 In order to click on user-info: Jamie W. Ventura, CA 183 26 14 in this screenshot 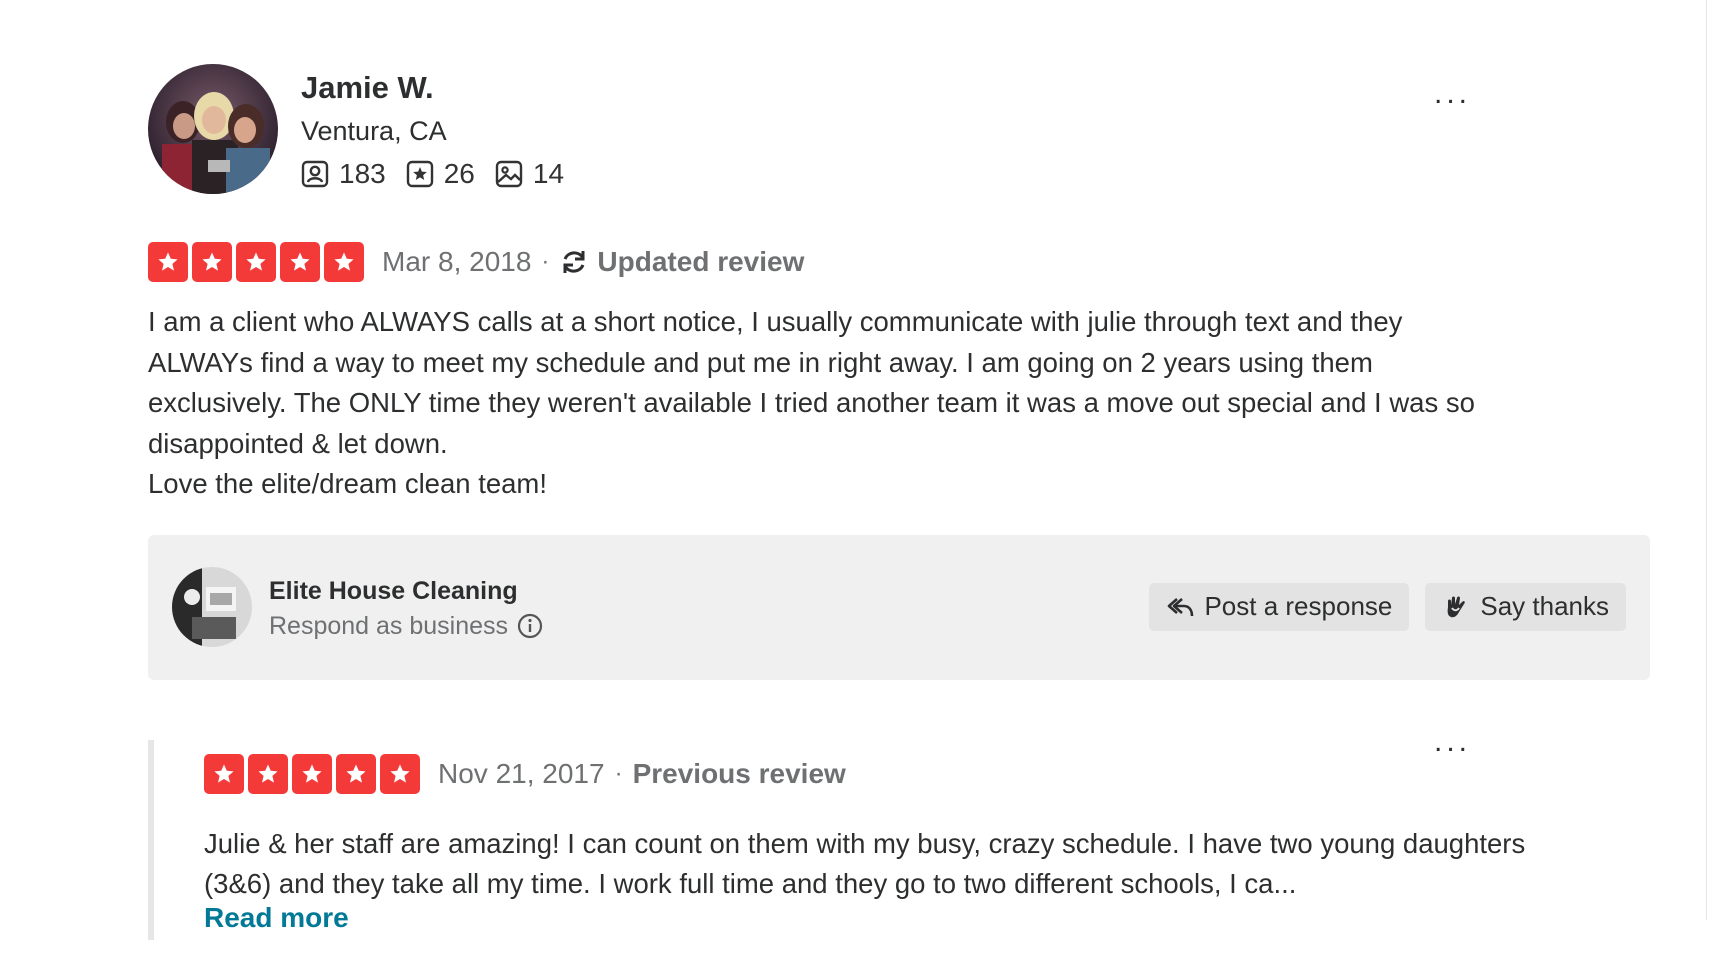, I will do `click(442, 129)`.